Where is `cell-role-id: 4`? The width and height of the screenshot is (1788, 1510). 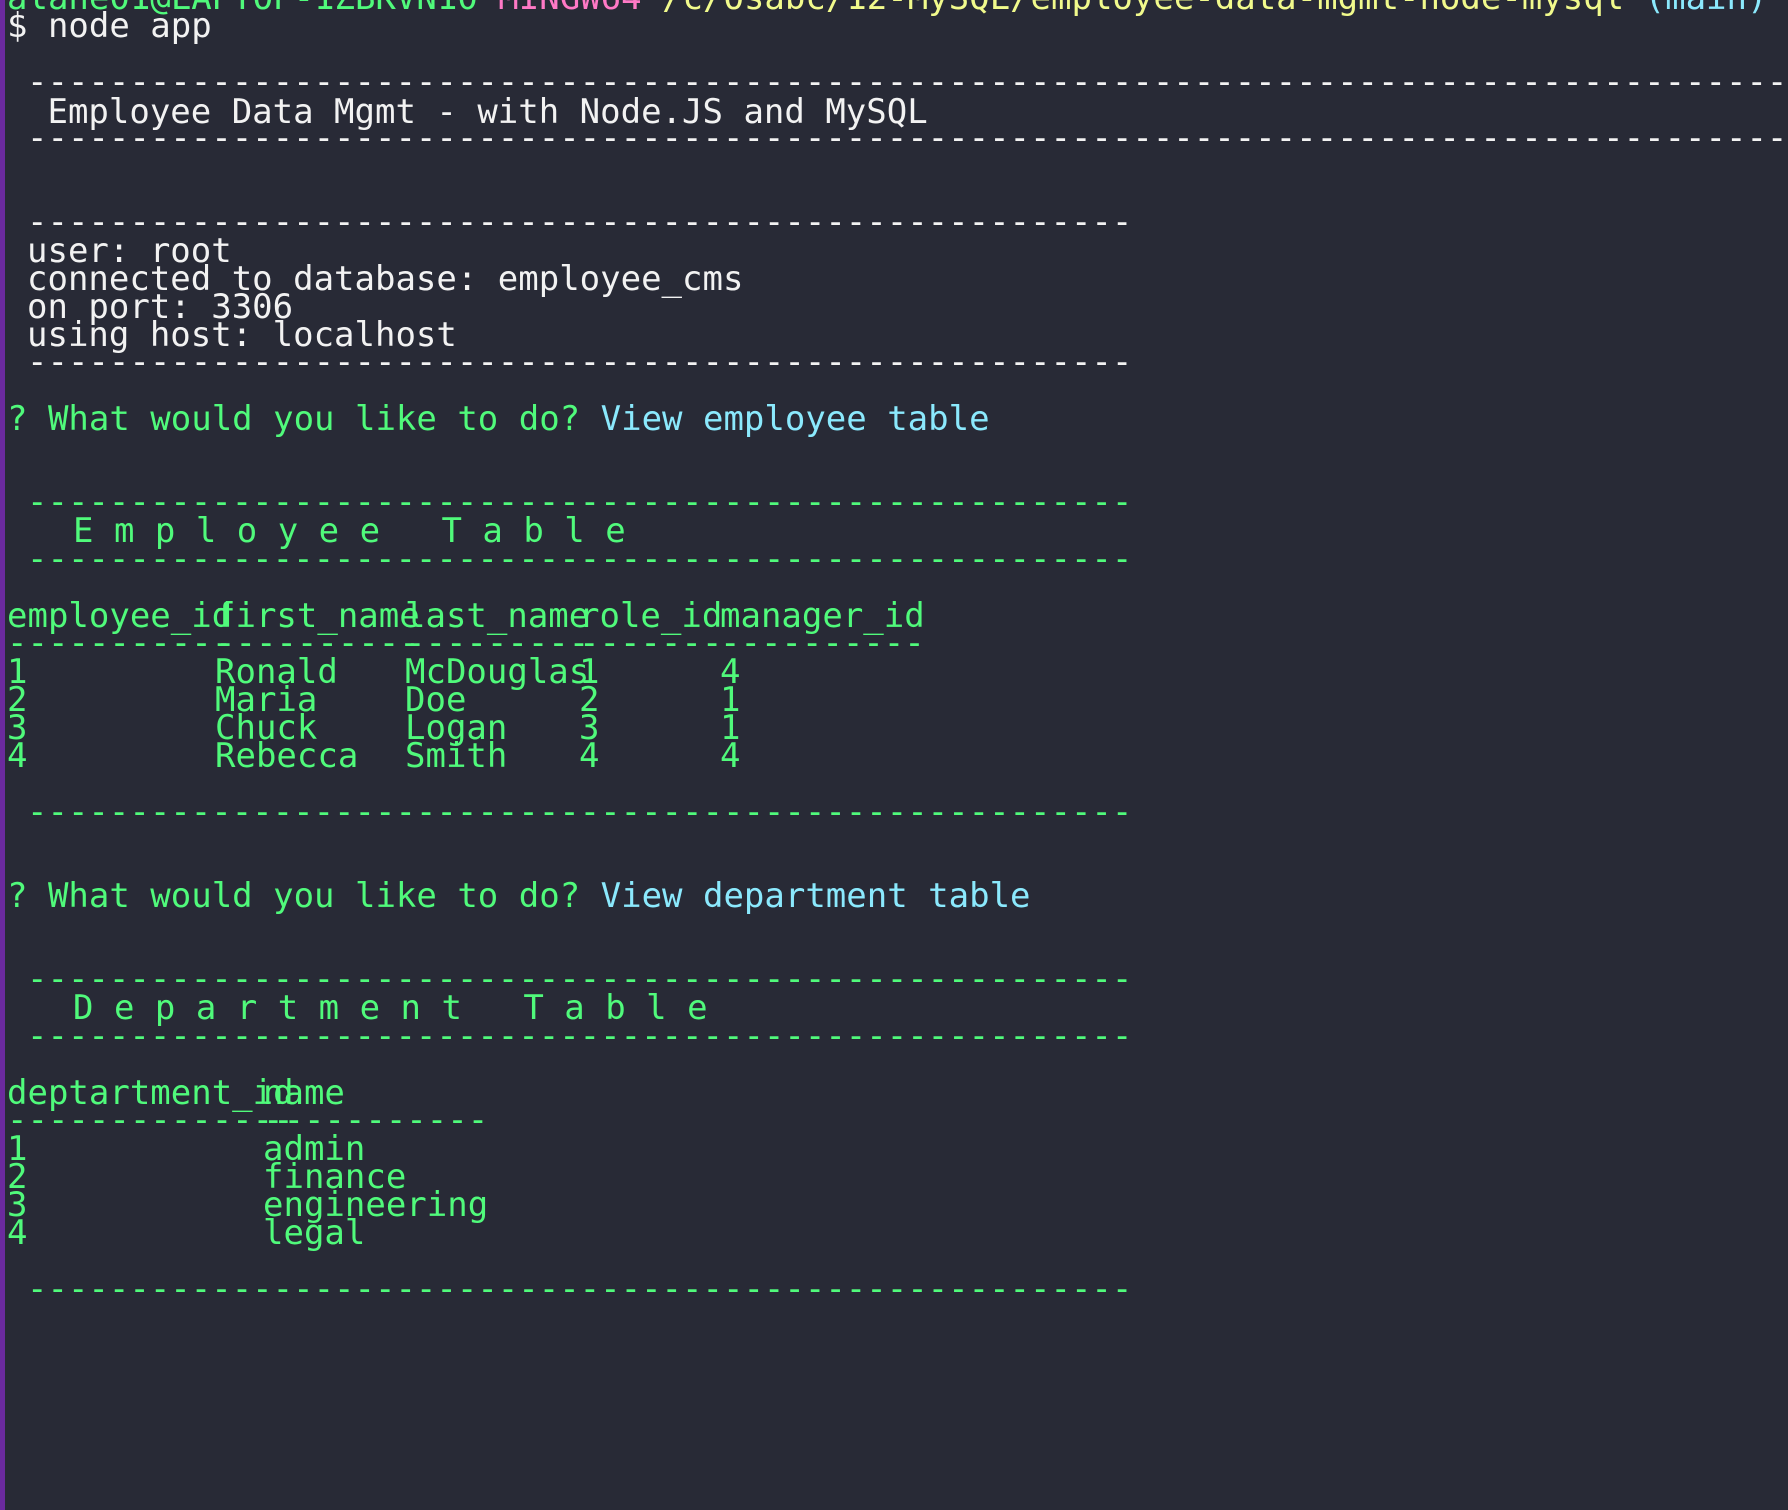
cell-role-id: 4 is located at coordinates (589, 756).